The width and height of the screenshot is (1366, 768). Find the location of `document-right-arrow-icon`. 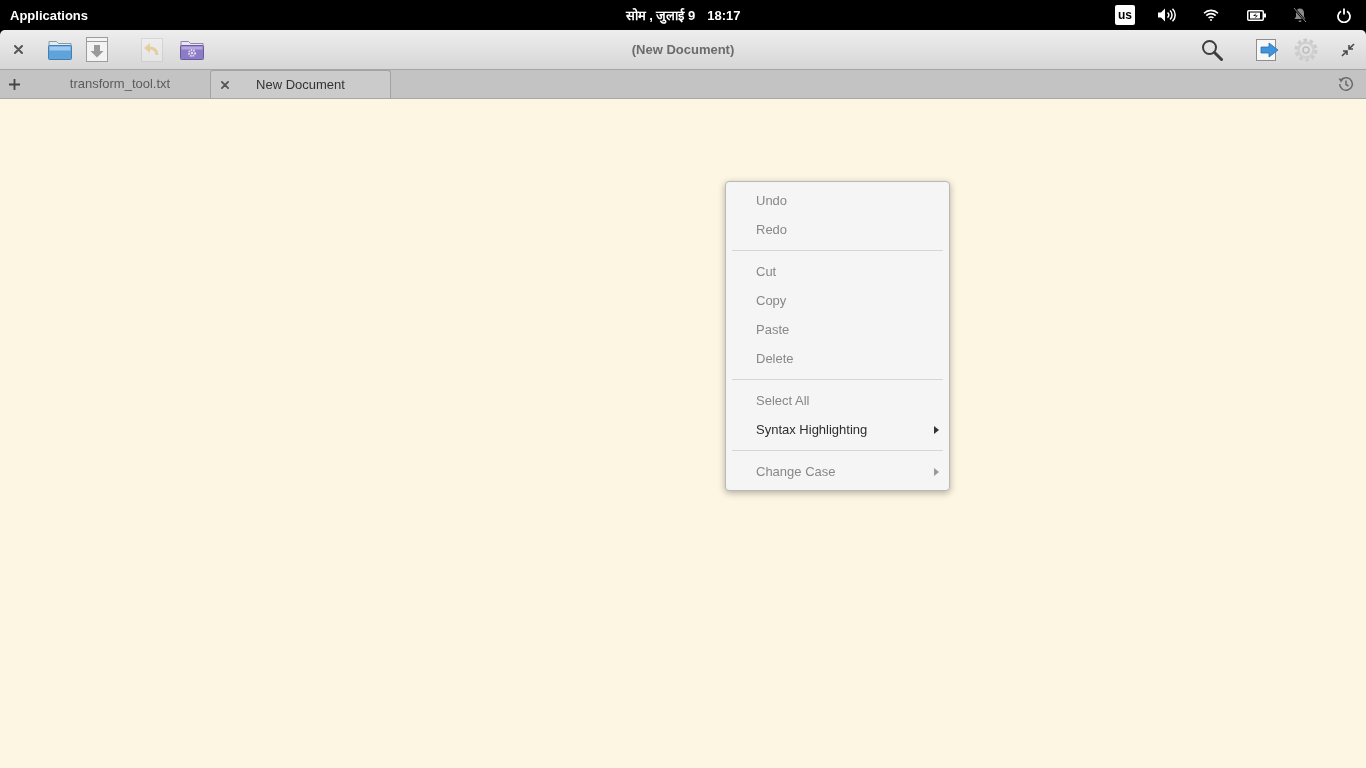

document-right-arrow-icon is located at coordinates (1268, 49).